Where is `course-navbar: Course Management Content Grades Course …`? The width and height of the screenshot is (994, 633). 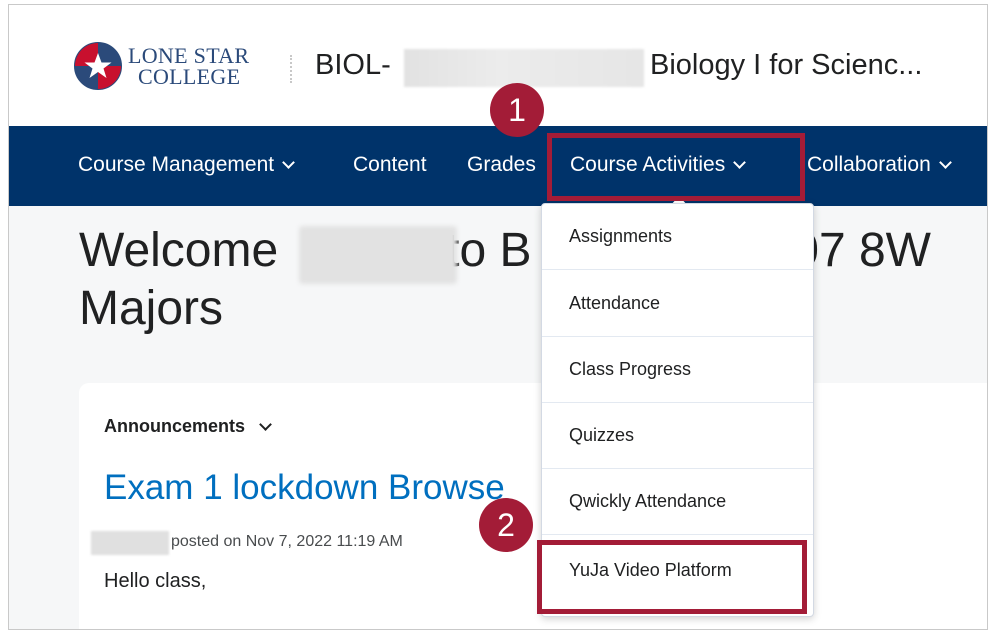 course-navbar: Course Management Content Grades Course … is located at coordinates (498, 166).